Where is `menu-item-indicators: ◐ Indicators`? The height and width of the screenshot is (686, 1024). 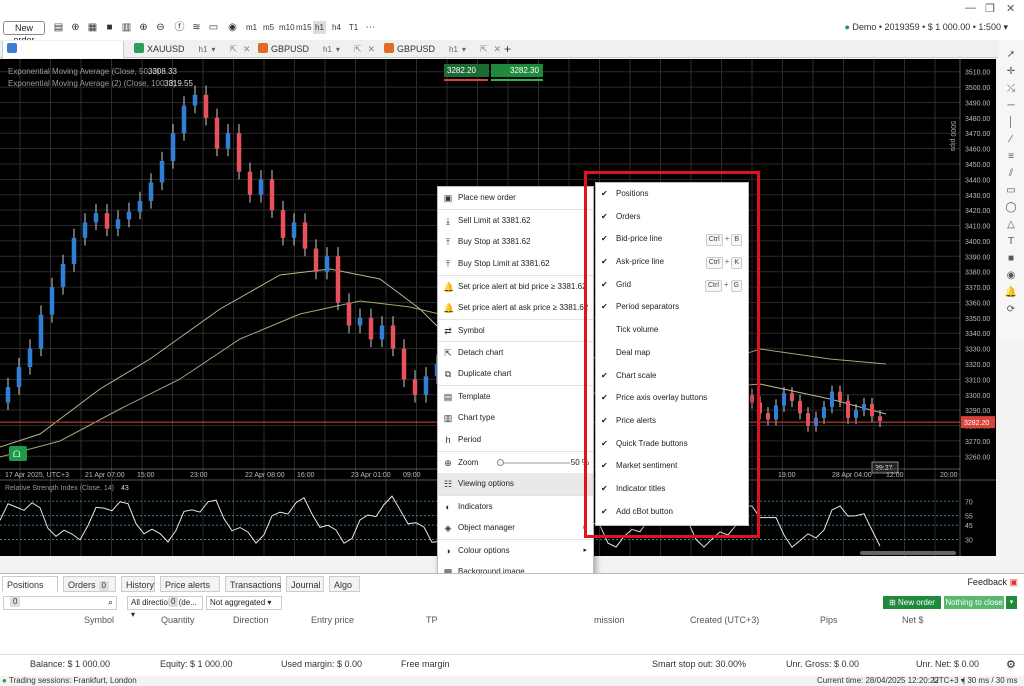
menu-item-indicators: ◐ Indicators is located at coordinates (515, 506).